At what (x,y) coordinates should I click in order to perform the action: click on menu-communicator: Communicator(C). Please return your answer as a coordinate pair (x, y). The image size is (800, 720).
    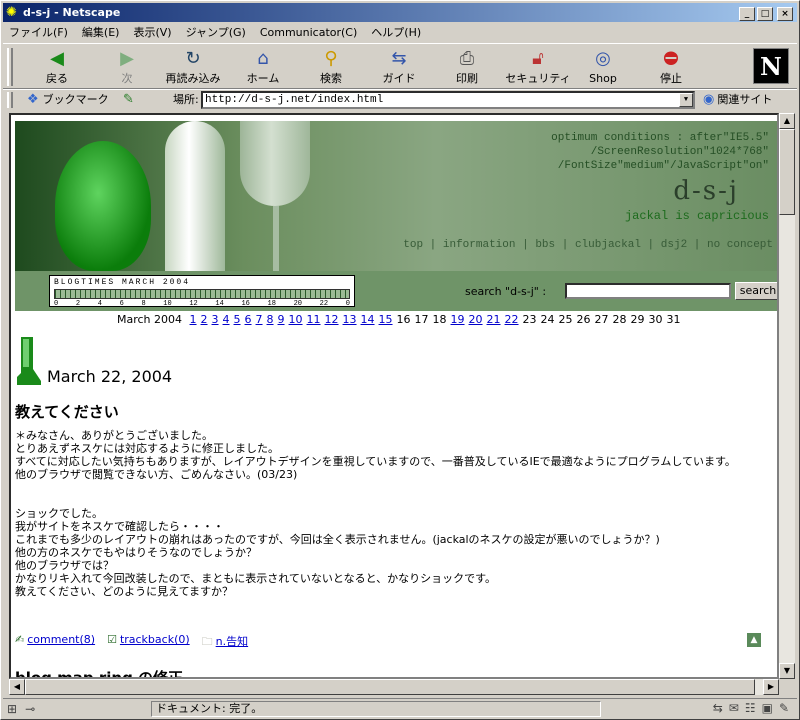
    Looking at the image, I should click on (308, 32).